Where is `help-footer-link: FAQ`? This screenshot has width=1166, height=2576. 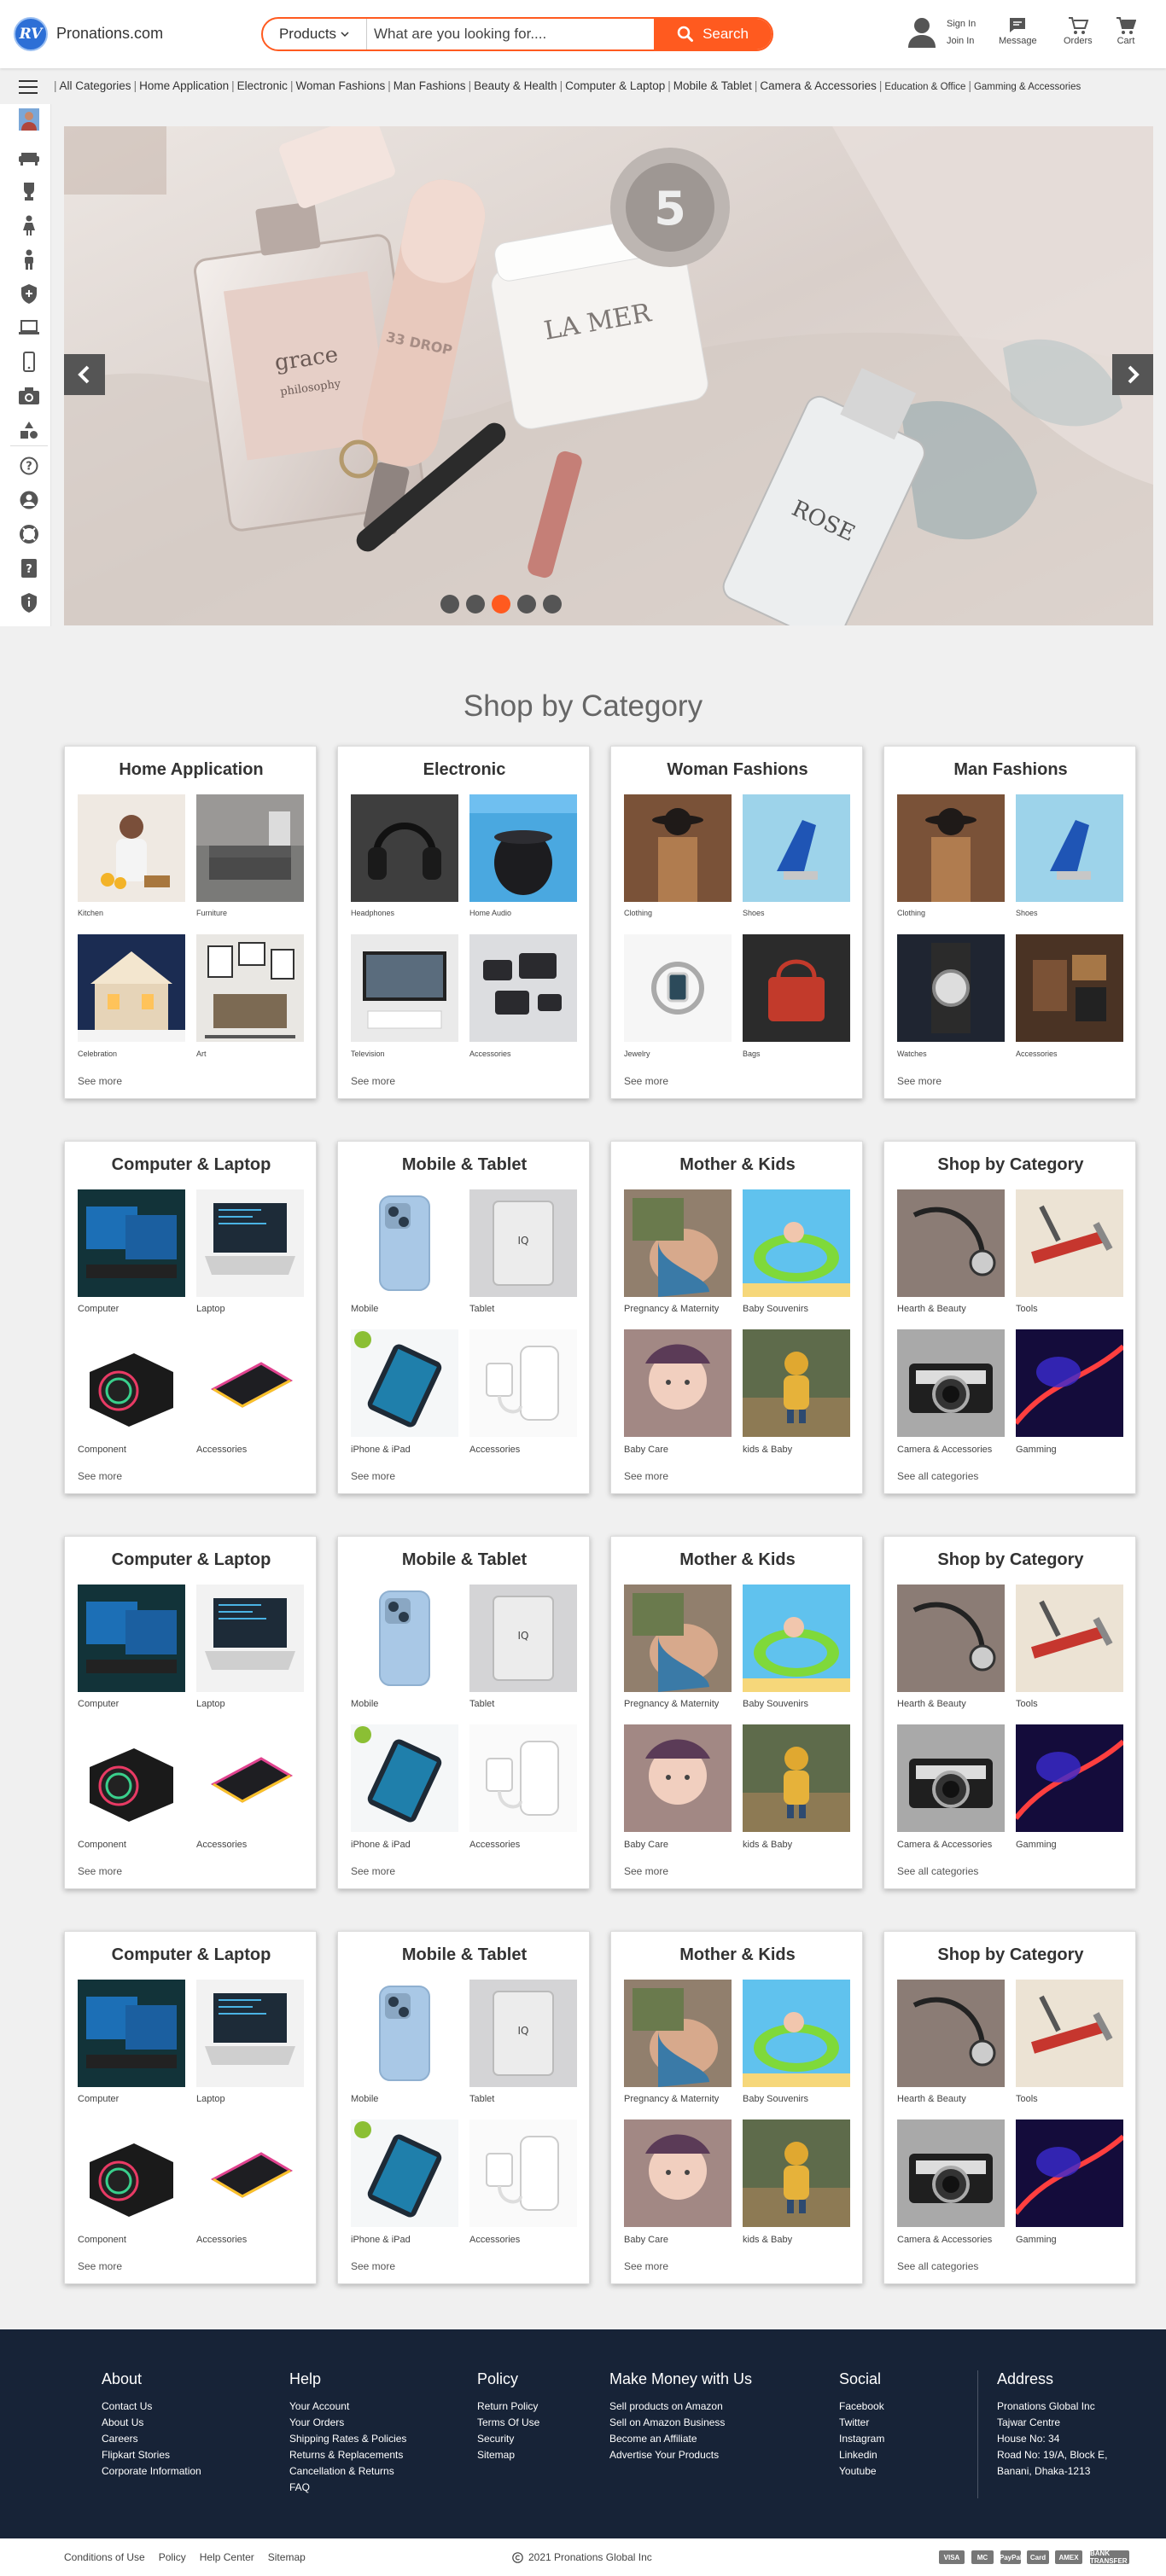
help-footer-link: FAQ is located at coordinates (348, 2488).